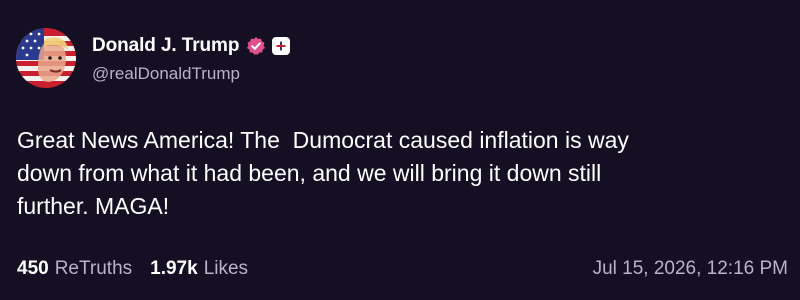  What do you see at coordinates (174, 268) in the screenshot?
I see `likes-count: 1.97k` at bounding box center [174, 268].